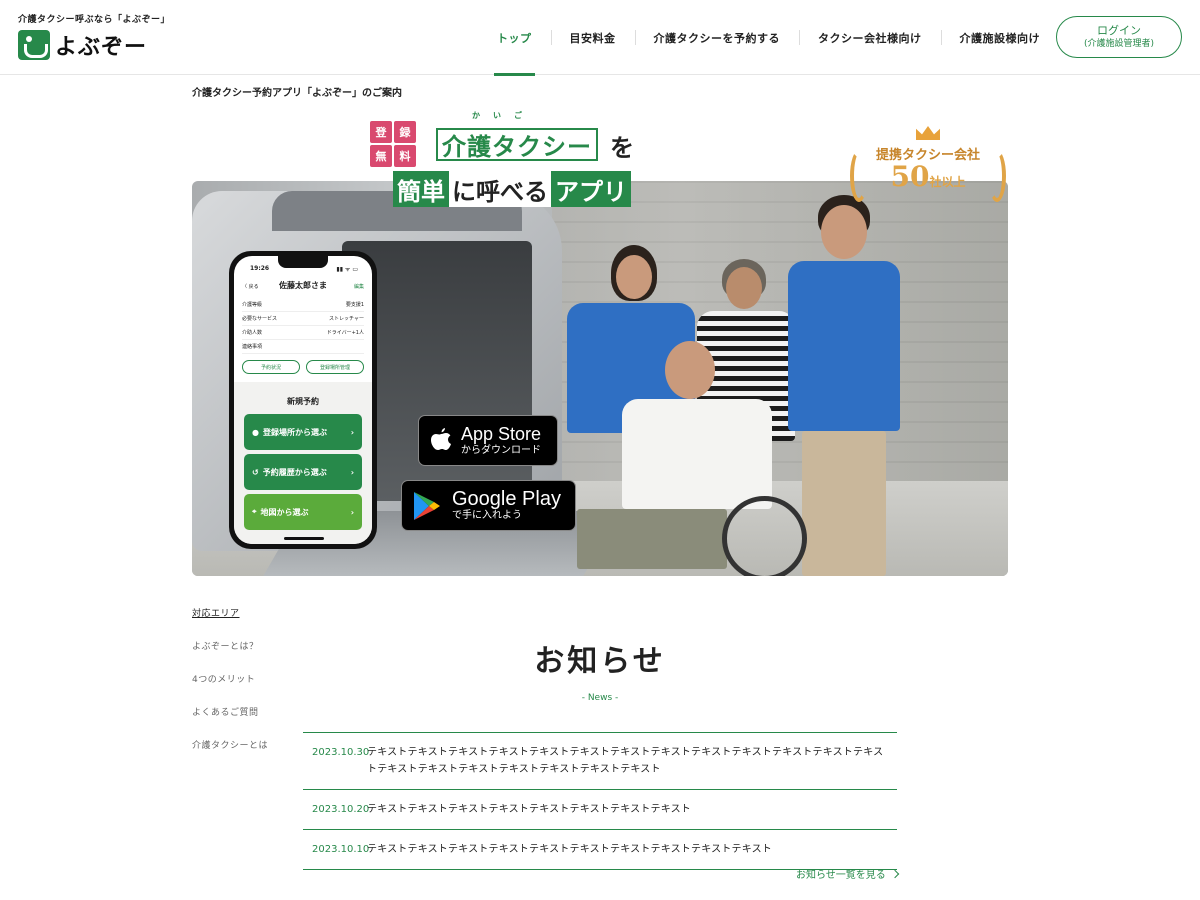 Image resolution: width=1200 pixels, height=900 pixels. What do you see at coordinates (569, 849) in the screenshot?
I see `news-text: テキストテキストテキストテキストテキストテキストテキストテキストテキストテキスト` at bounding box center [569, 849].